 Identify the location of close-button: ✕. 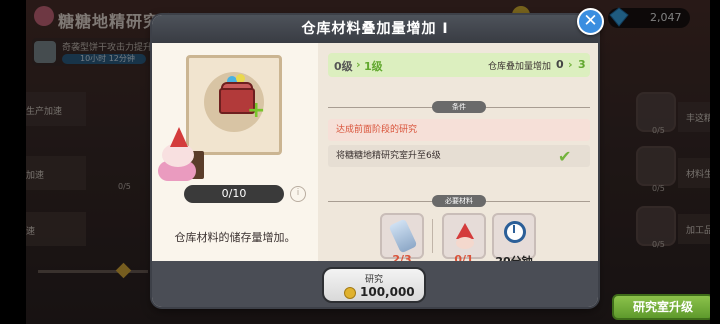
(590, 21).